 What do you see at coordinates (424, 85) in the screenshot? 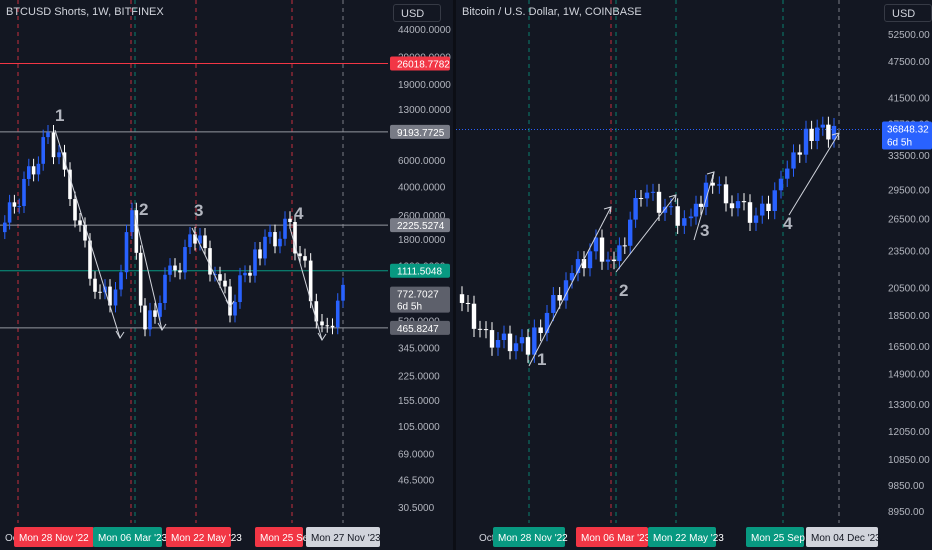
I see `left-y-tick: 19000.0000` at bounding box center [424, 85].